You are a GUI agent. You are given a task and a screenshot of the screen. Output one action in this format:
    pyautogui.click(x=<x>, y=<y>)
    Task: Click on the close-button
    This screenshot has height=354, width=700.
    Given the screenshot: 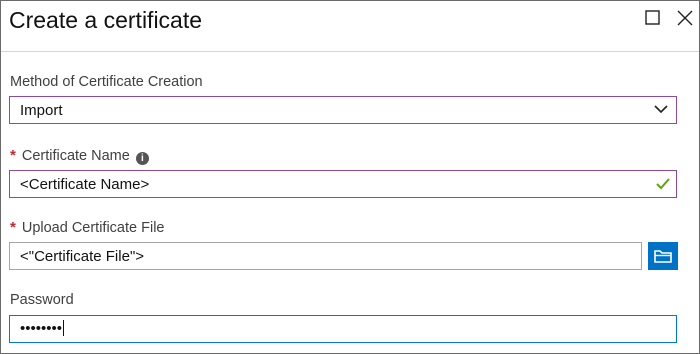 What is the action you would take?
    pyautogui.click(x=685, y=18)
    